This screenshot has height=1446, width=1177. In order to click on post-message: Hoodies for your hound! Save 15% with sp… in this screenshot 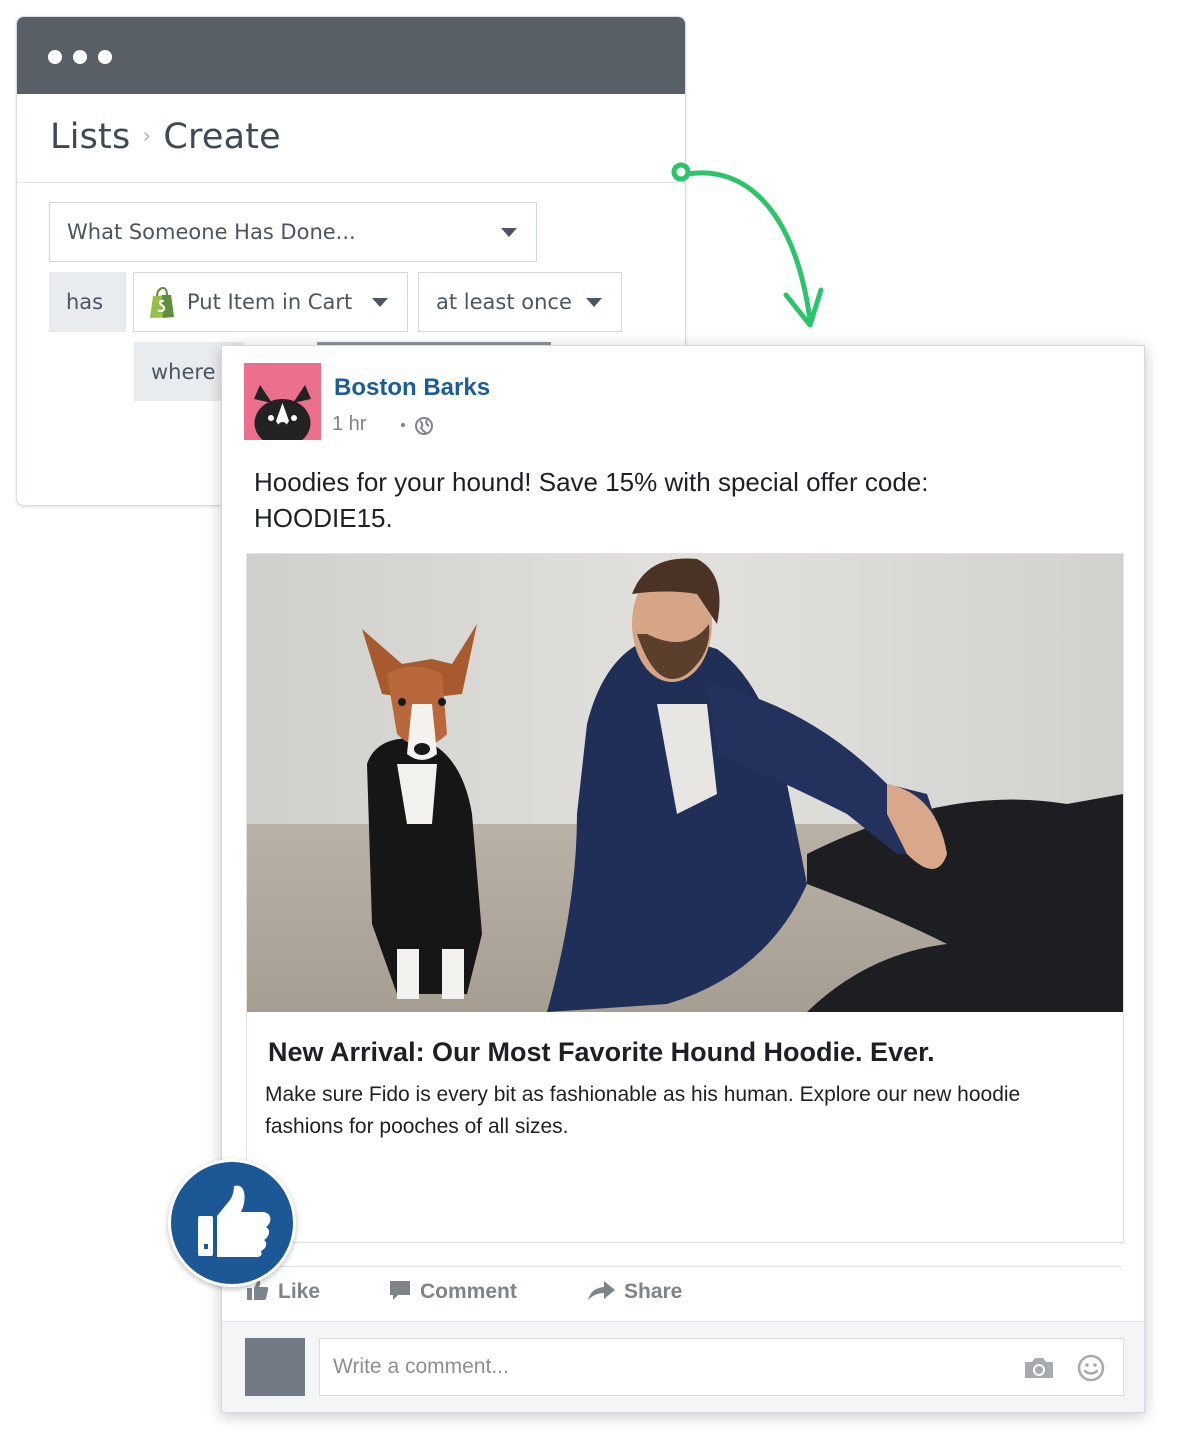, I will do `click(591, 500)`.